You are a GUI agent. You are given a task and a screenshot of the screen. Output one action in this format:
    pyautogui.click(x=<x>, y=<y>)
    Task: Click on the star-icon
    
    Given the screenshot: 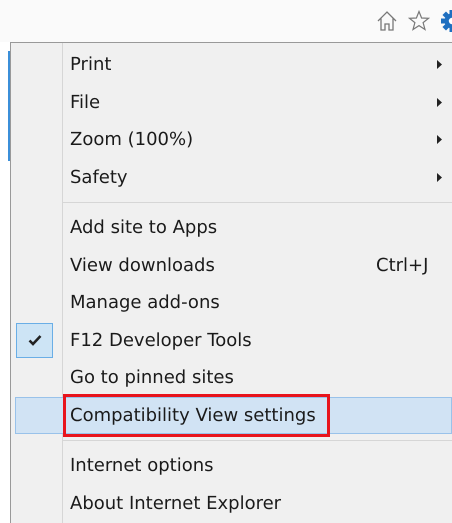 What is the action you would take?
    pyautogui.click(x=419, y=21)
    